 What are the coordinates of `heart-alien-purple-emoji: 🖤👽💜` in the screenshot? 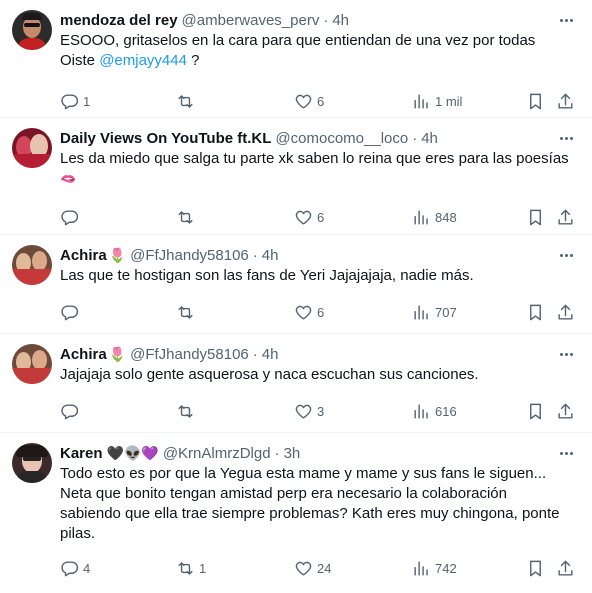 It's located at (132, 453).